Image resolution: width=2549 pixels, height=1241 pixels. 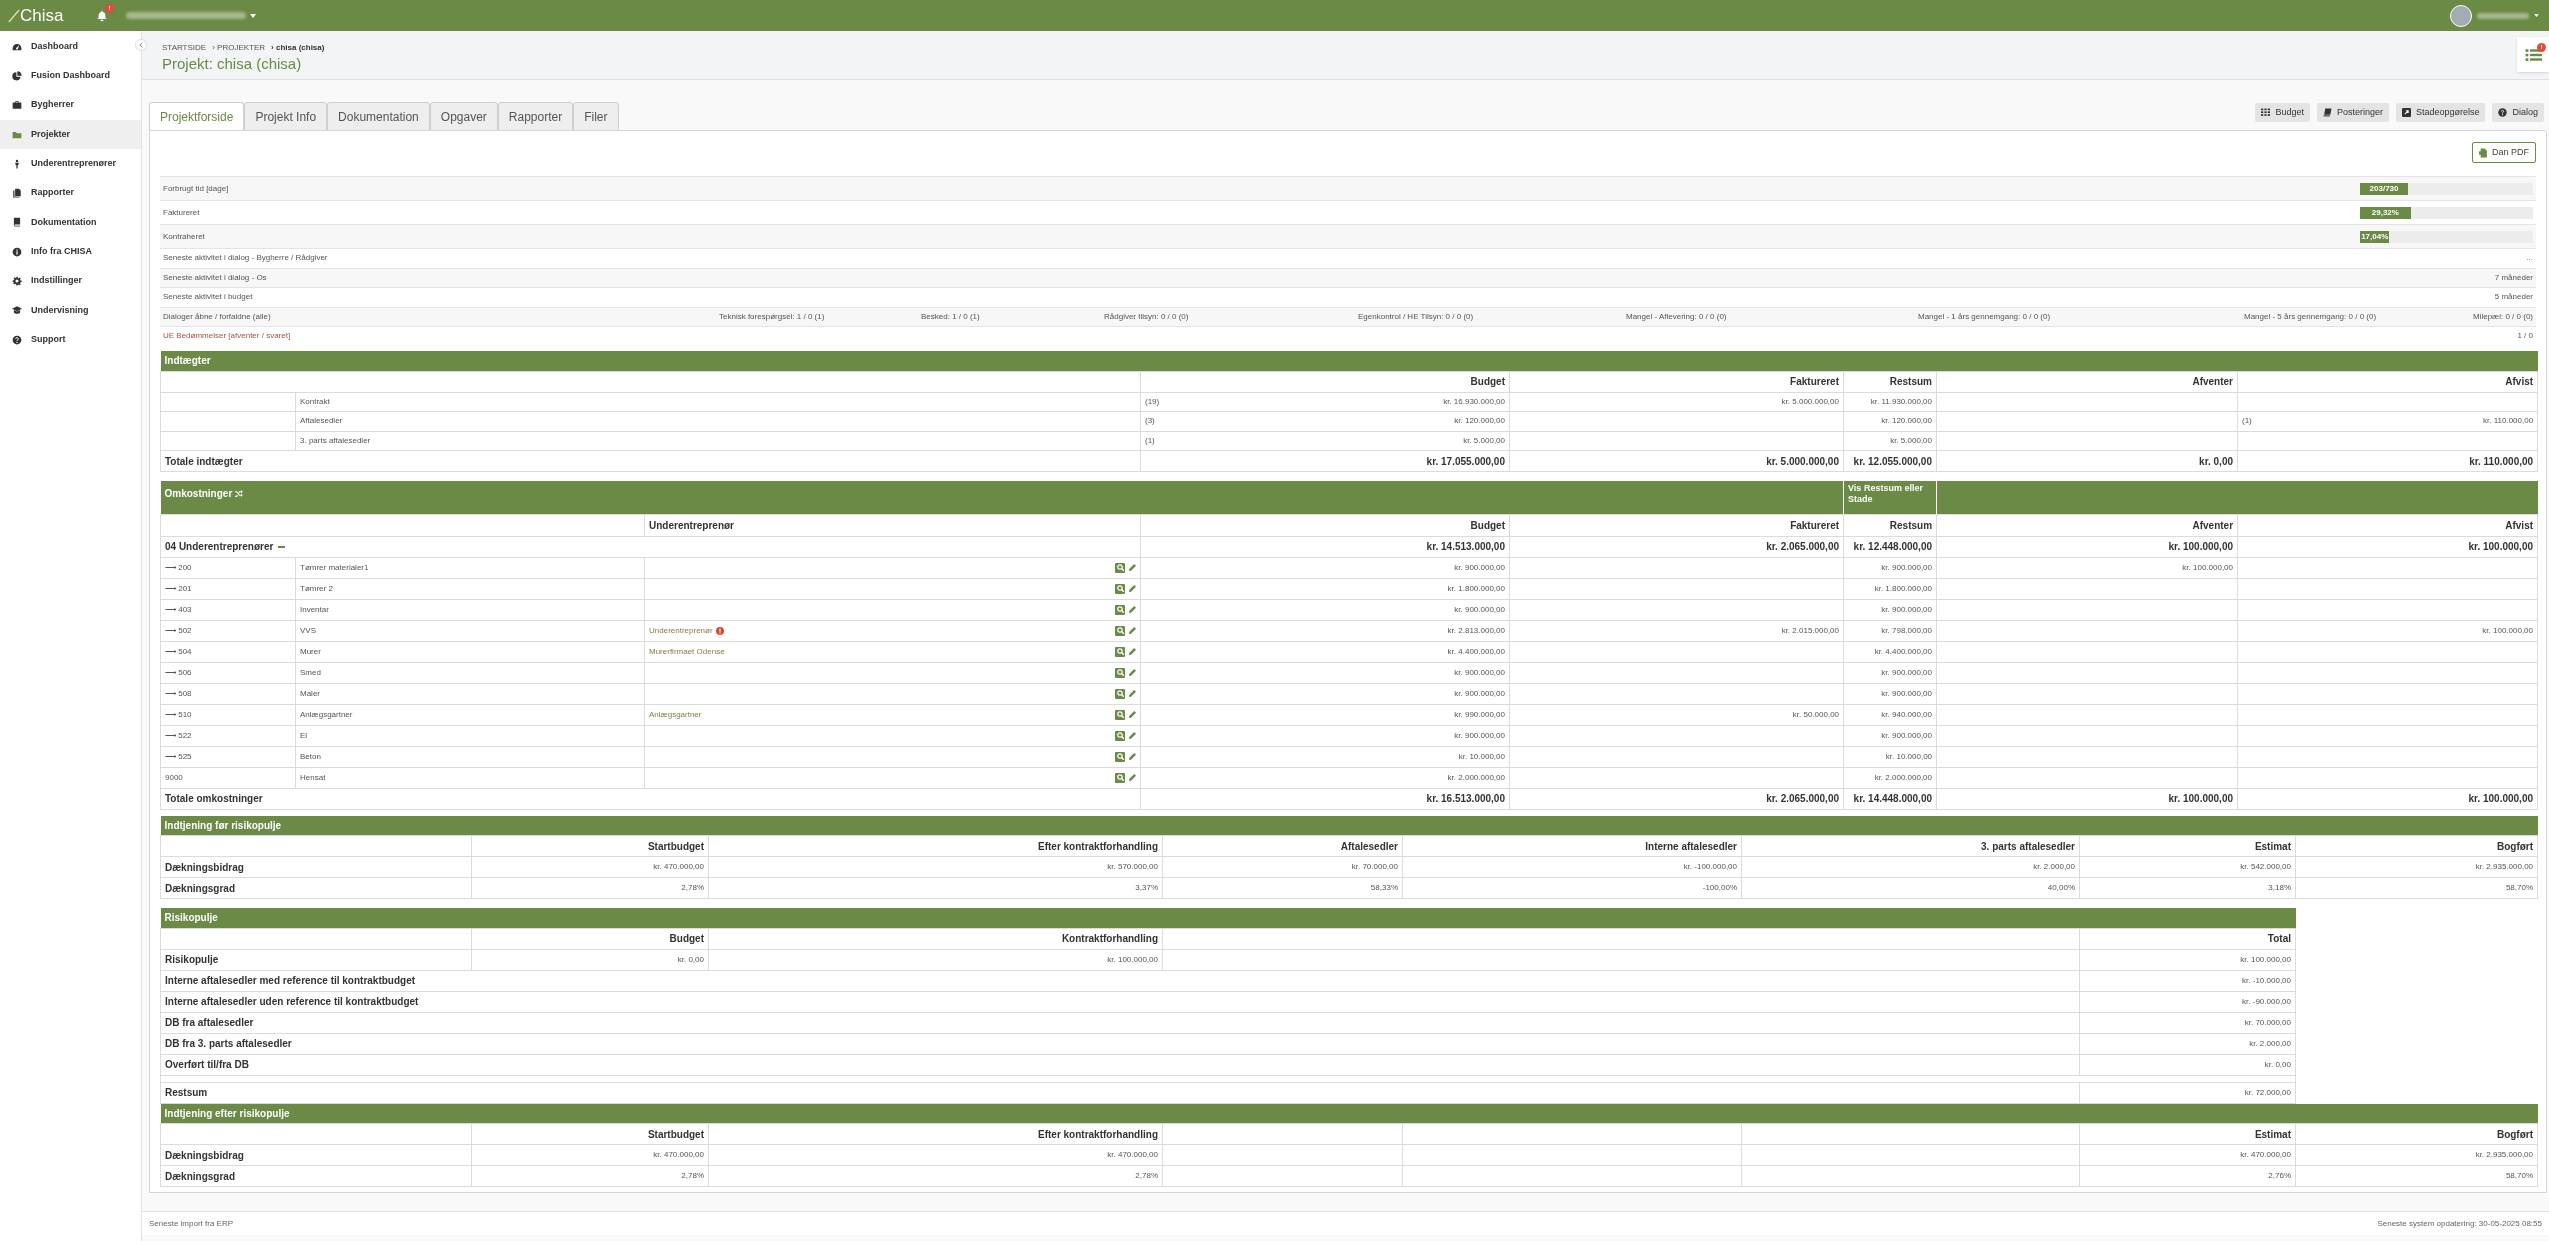 What do you see at coordinates (2187, 938) in the screenshot?
I see `column-header: Total` at bounding box center [2187, 938].